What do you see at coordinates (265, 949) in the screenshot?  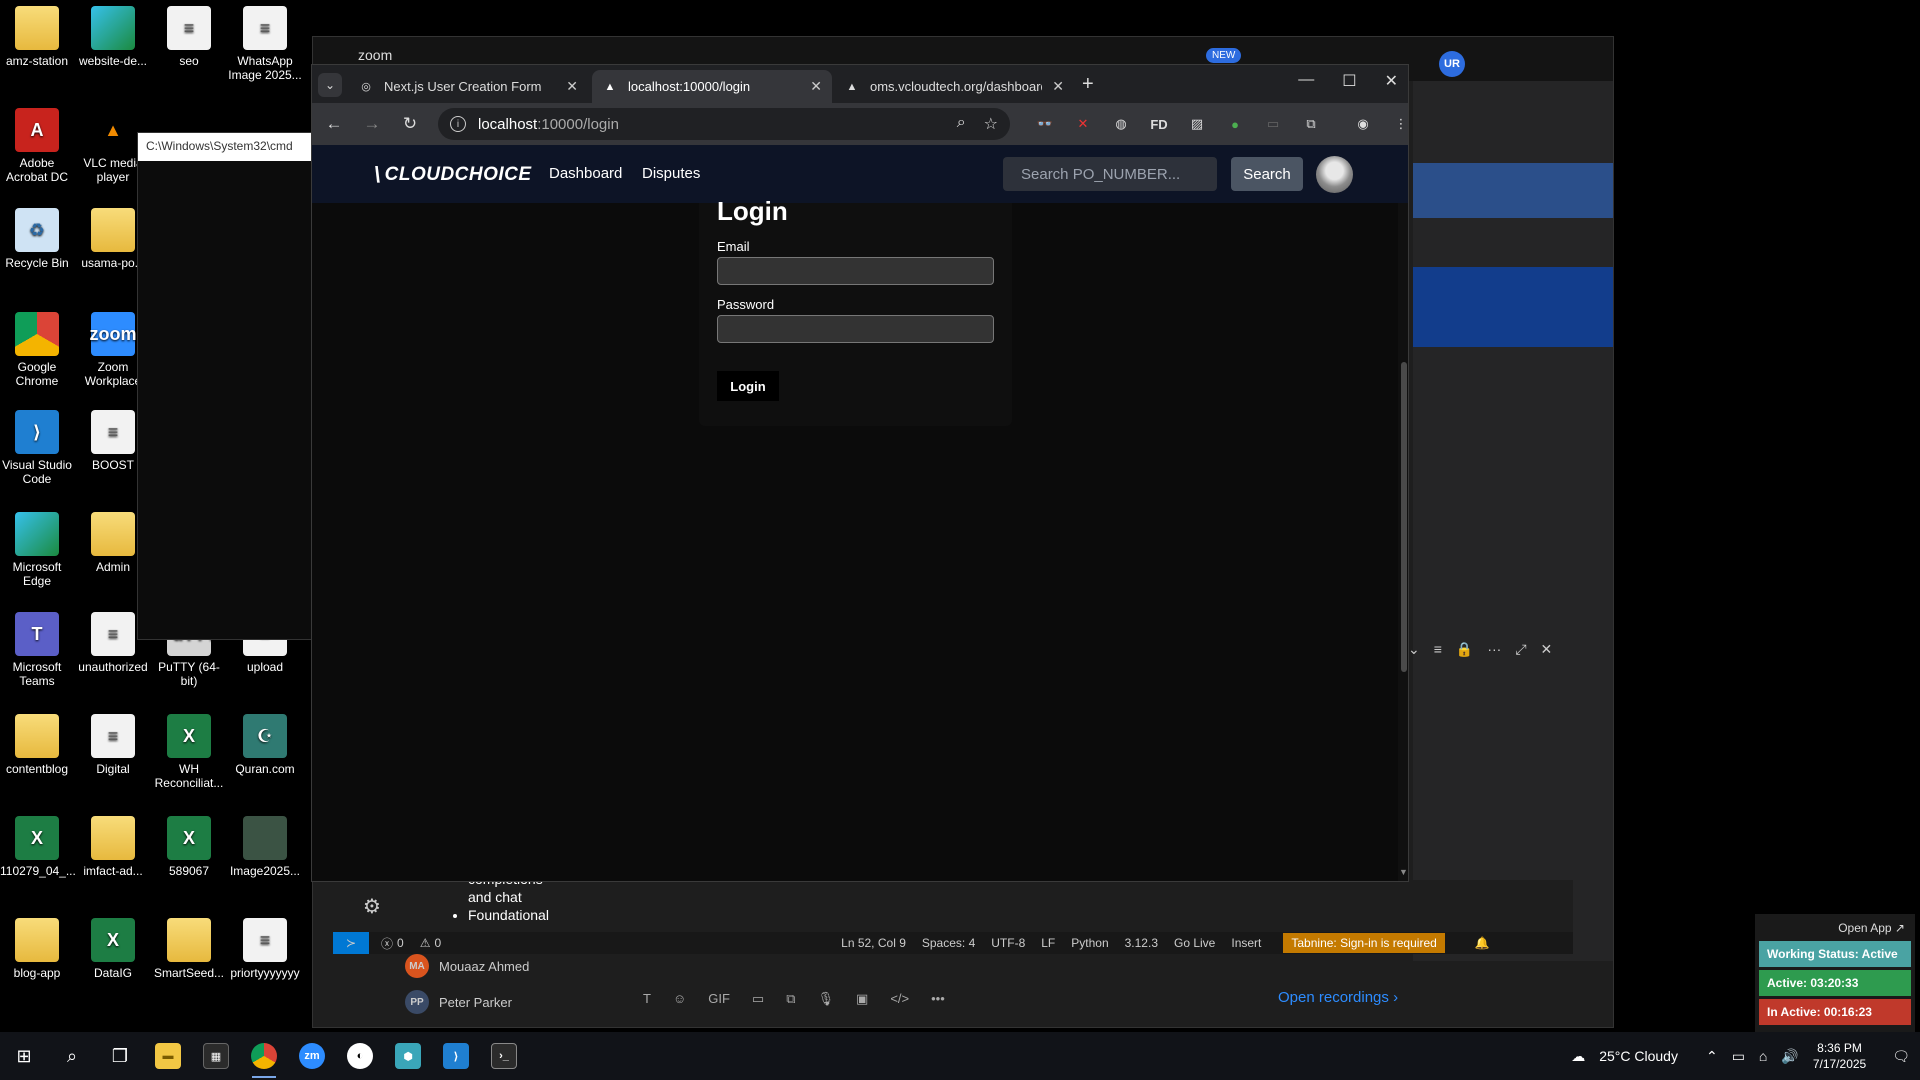 I see `desktop-icon: ≡ priortyyyyyyy` at bounding box center [265, 949].